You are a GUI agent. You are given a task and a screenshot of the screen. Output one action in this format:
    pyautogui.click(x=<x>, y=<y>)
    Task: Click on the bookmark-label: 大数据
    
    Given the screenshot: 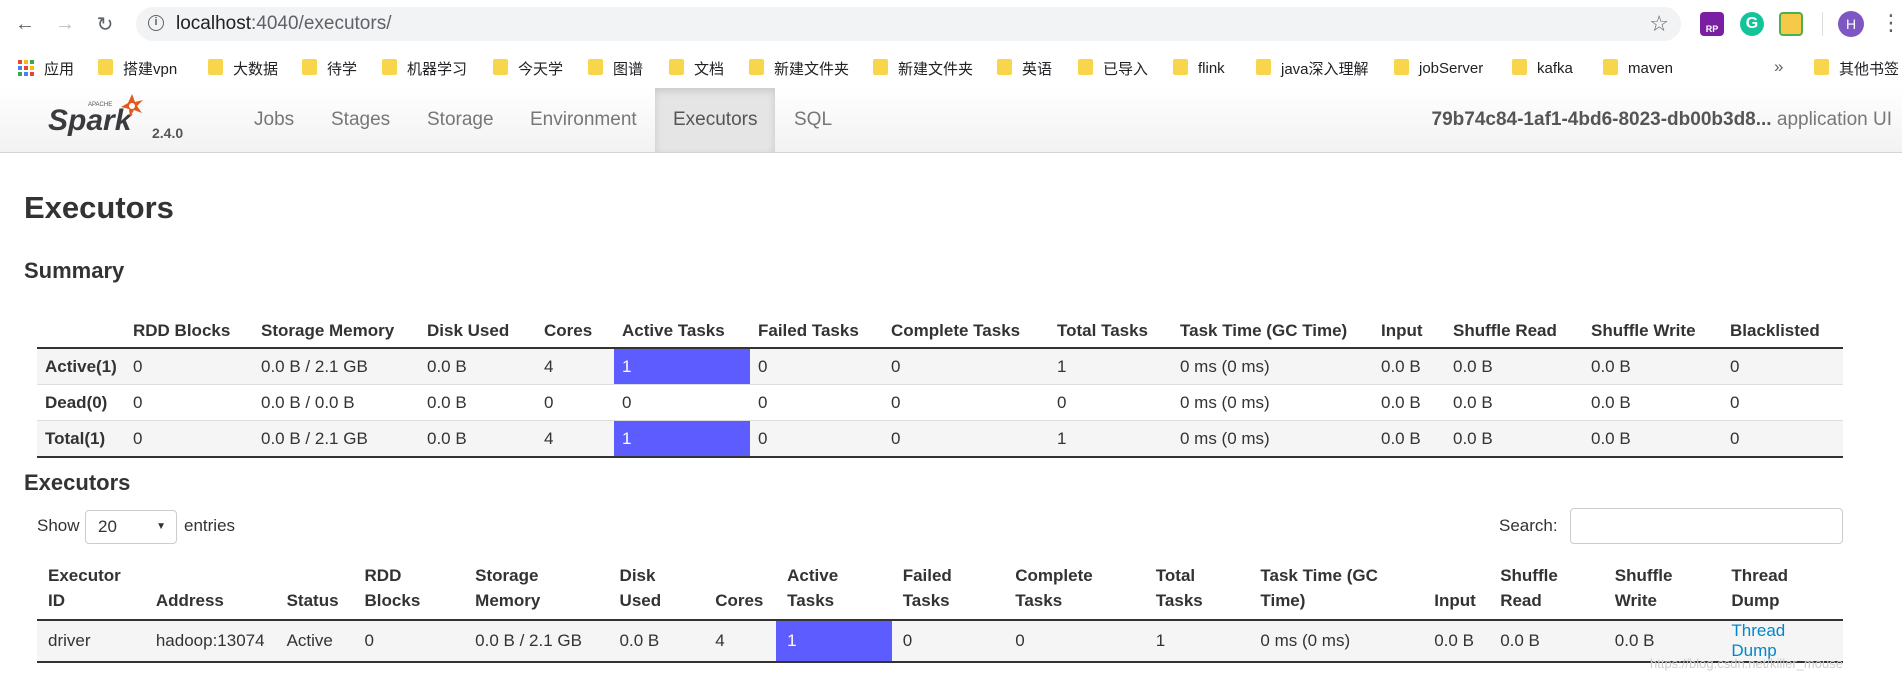 What is the action you would take?
    pyautogui.click(x=256, y=69)
    